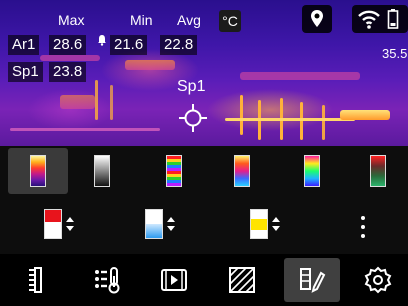  I want to click on avg-header: Avg, so click(189, 20).